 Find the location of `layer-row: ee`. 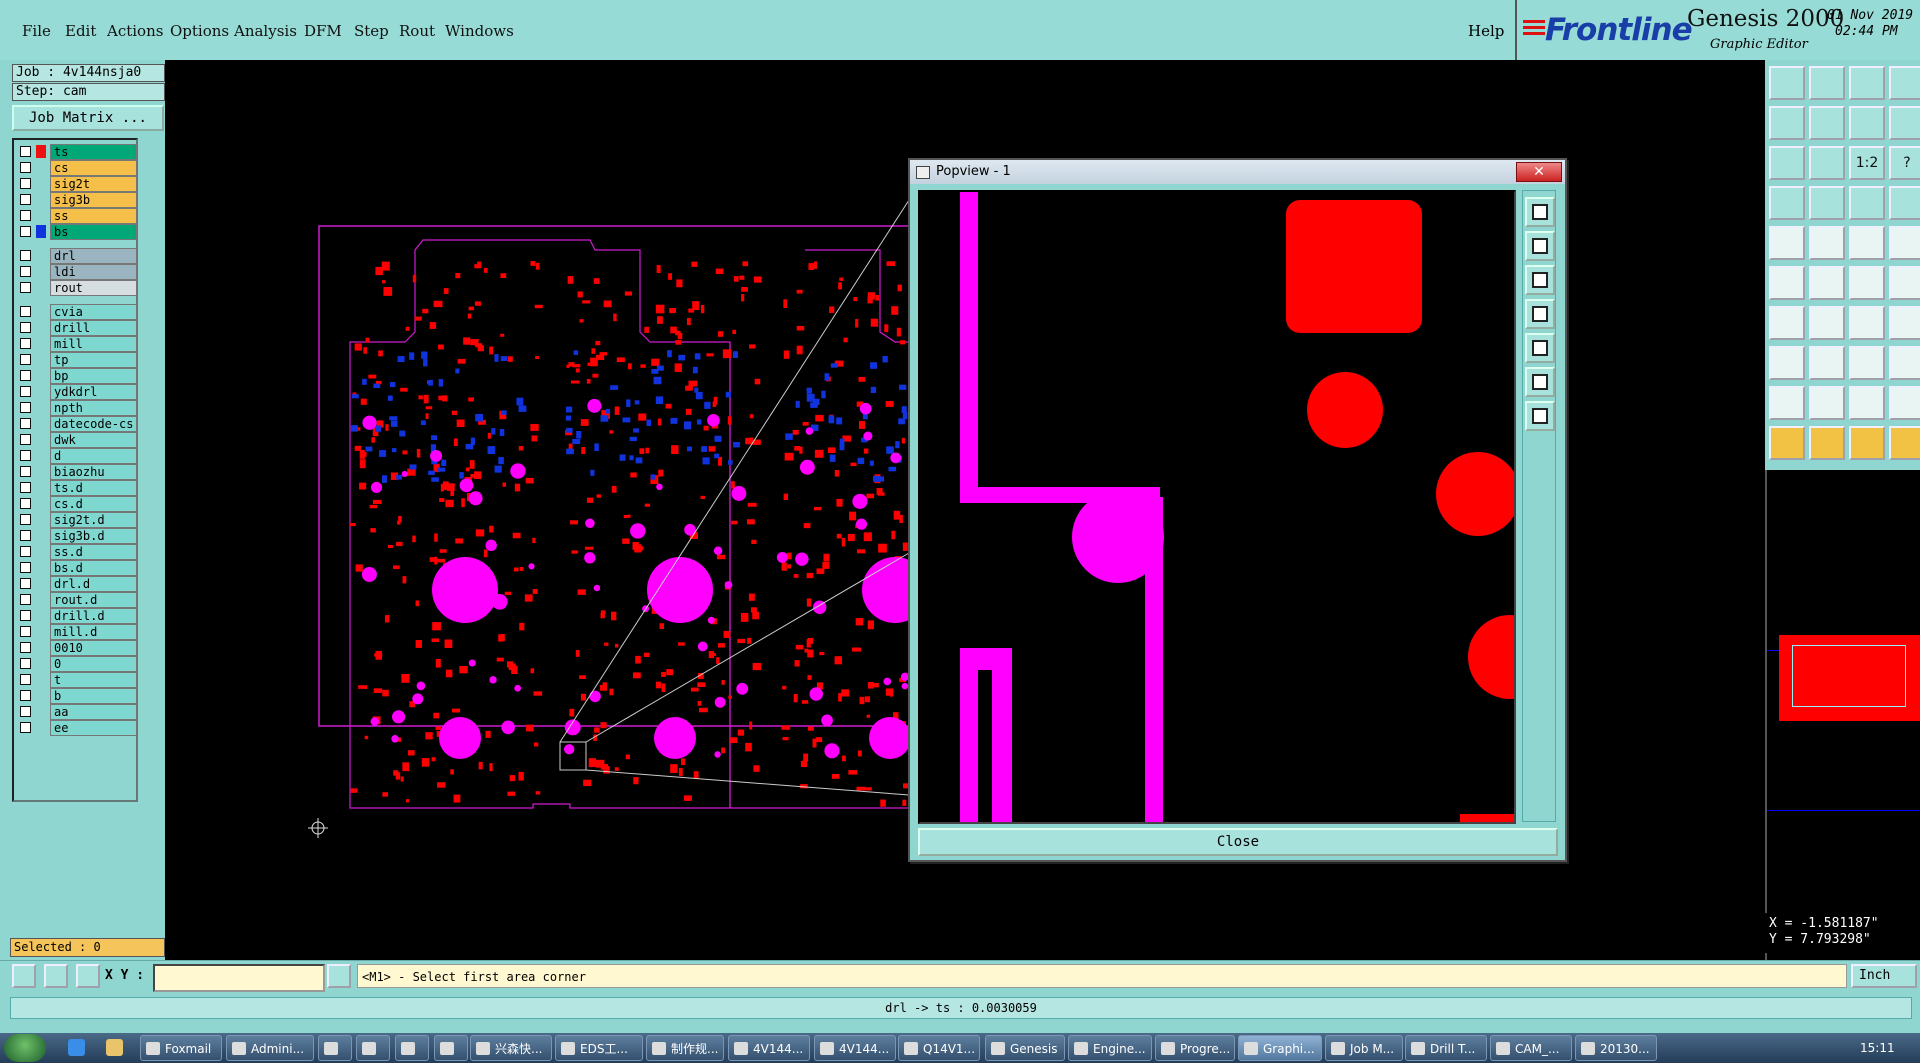

layer-row: ee is located at coordinates (76, 728).